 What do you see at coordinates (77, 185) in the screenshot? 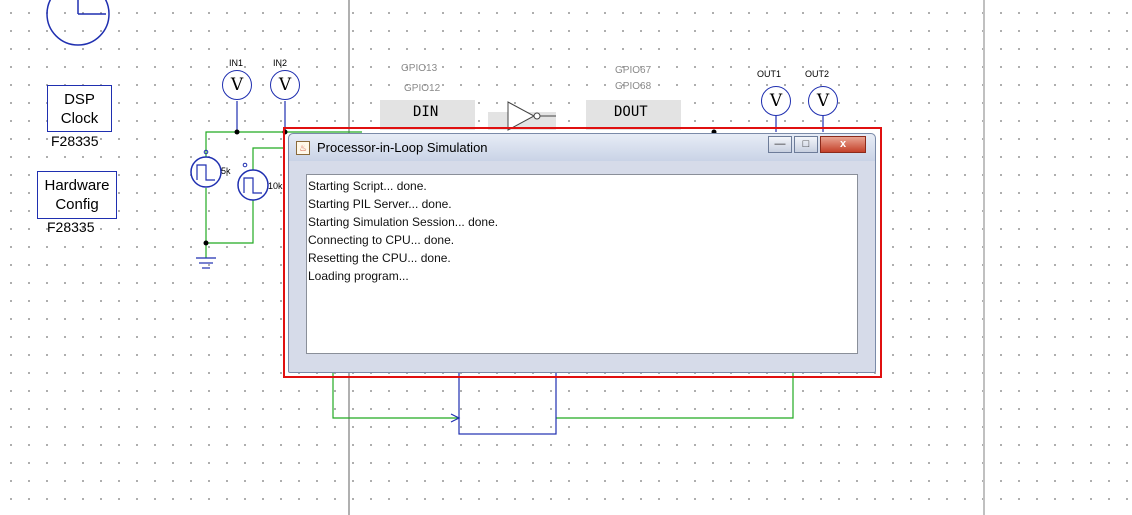
I see `hardware-config-line1: Hardware` at bounding box center [77, 185].